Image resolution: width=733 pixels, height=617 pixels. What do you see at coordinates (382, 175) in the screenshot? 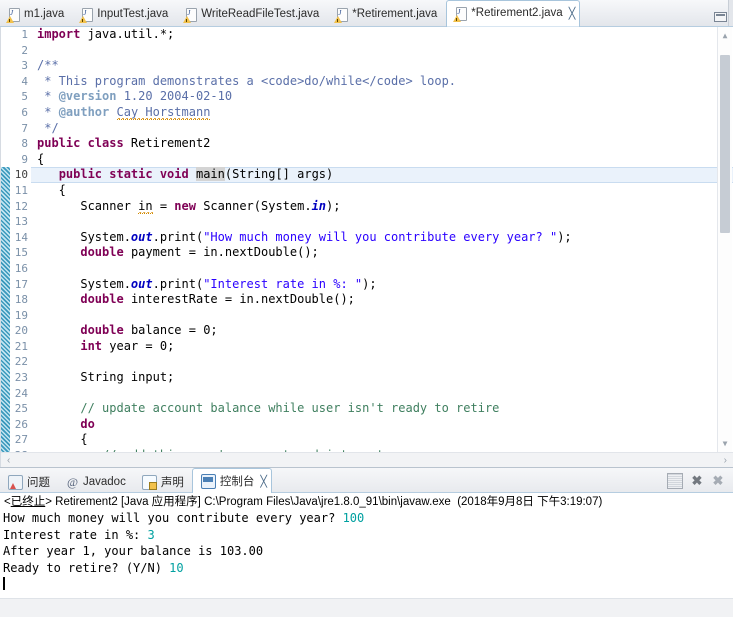
I see `code-line-highlighted: public static void main(String[] args)` at bounding box center [382, 175].